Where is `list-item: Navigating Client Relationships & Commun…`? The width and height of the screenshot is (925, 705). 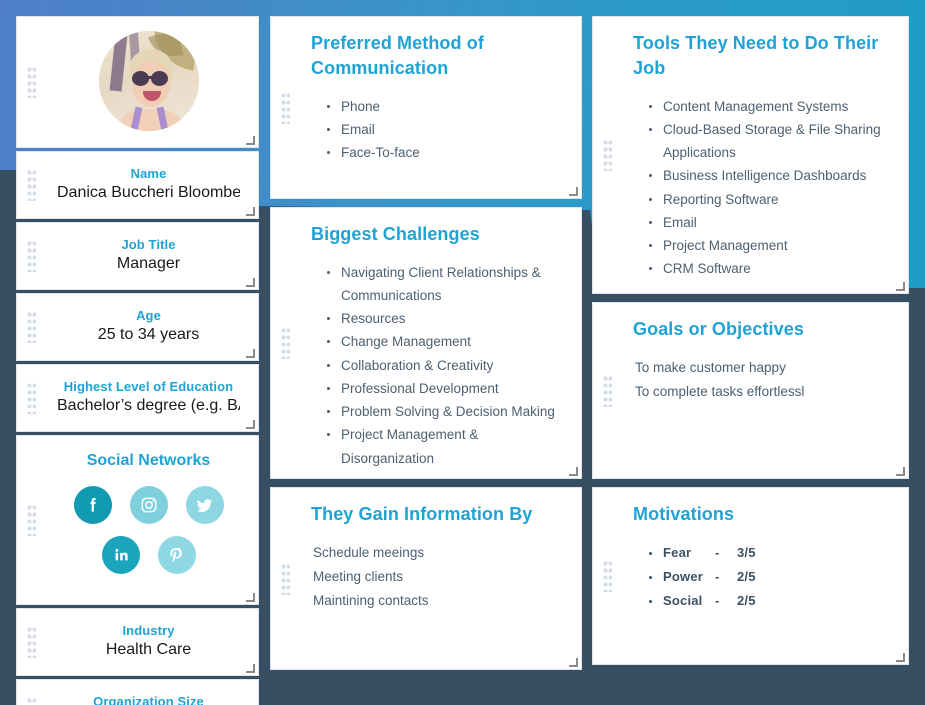
list-item: Navigating Client Relationships & Commun… is located at coordinates (444, 284).